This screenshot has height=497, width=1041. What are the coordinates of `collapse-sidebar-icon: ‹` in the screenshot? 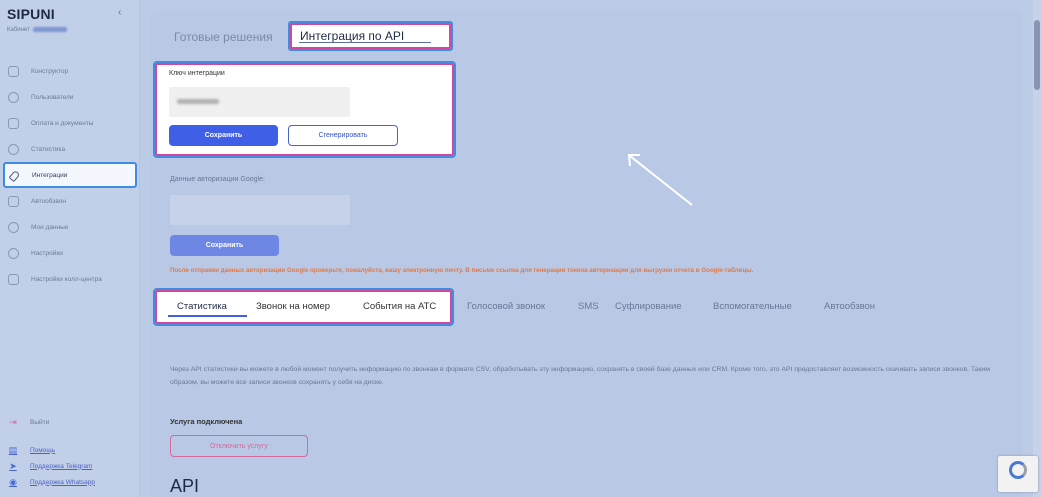 It's located at (119, 12).